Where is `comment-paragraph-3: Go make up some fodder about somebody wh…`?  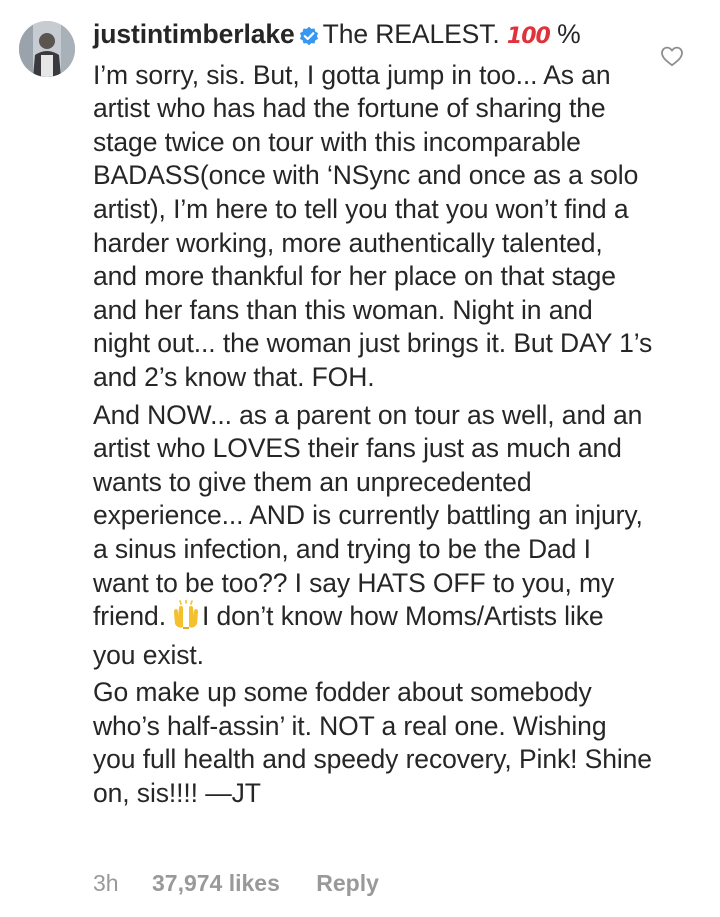
comment-paragraph-3: Go make up some fodder about somebody wh… is located at coordinates (372, 743).